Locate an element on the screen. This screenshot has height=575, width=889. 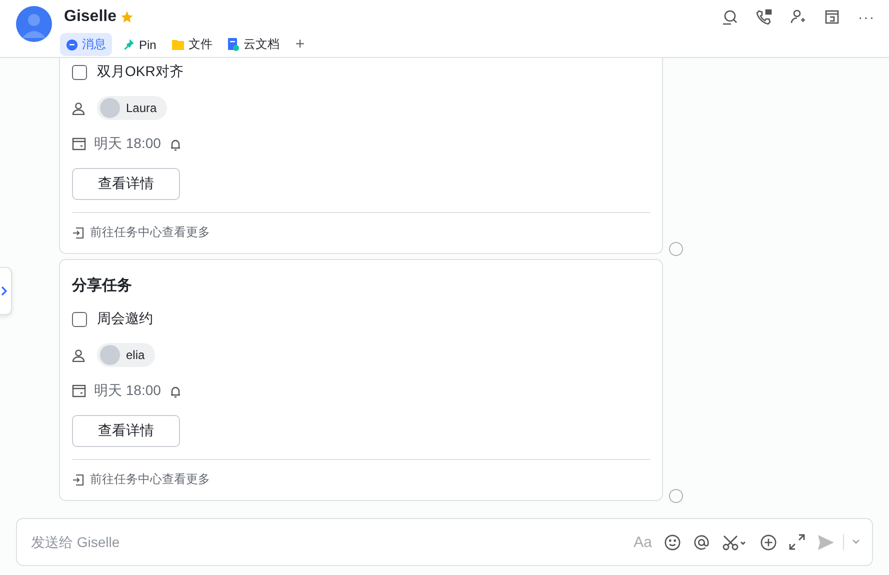
contact-name: Giselle is located at coordinates (90, 17).